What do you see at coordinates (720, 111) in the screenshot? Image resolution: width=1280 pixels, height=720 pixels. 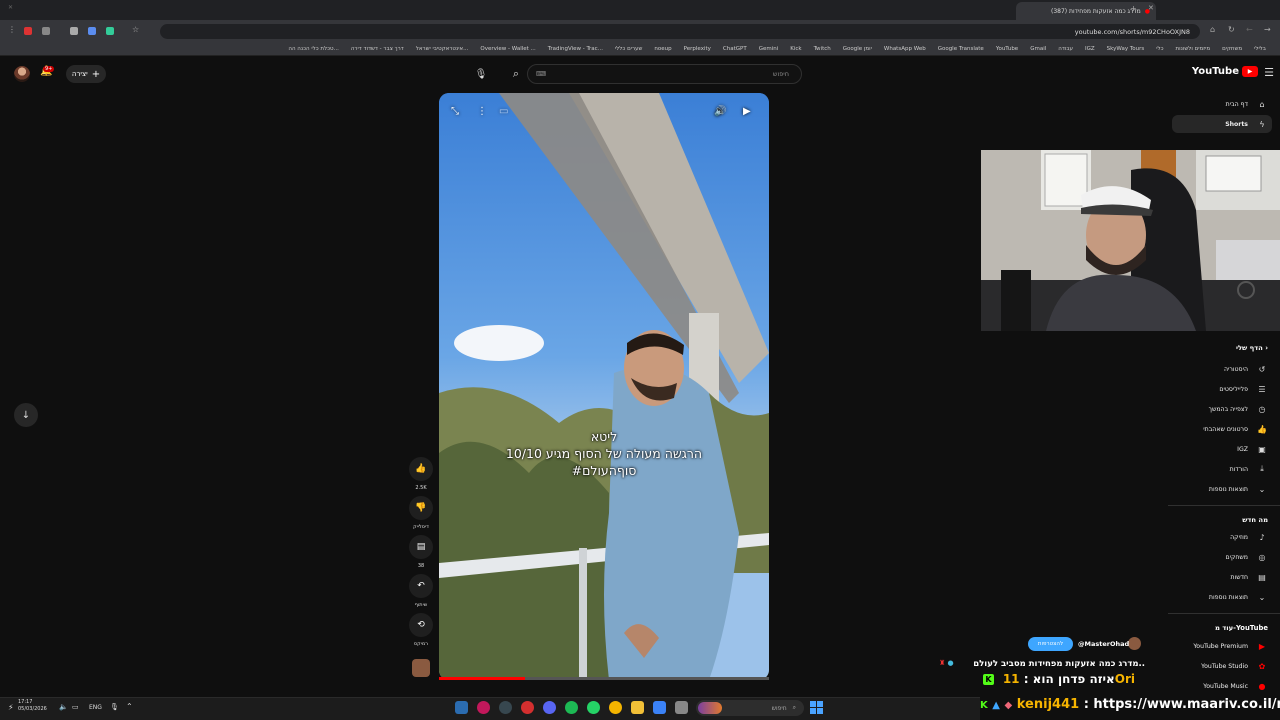 I see `volume-icon: 🔊` at bounding box center [720, 111].